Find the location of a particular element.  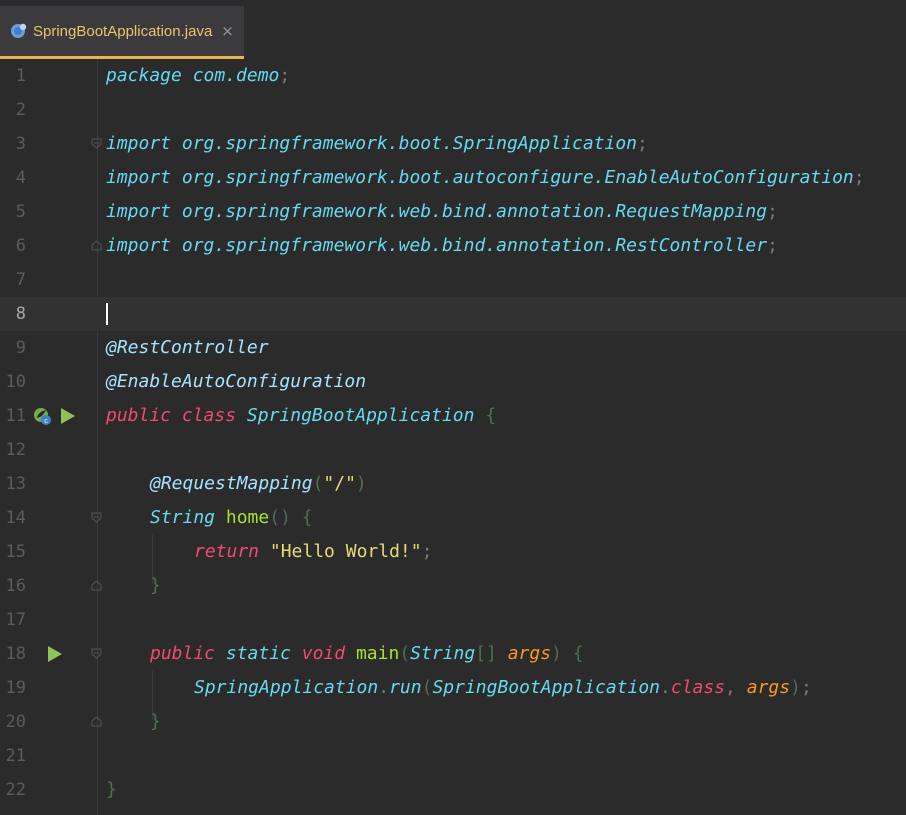

code-text: String home() { is located at coordinates (231, 518).